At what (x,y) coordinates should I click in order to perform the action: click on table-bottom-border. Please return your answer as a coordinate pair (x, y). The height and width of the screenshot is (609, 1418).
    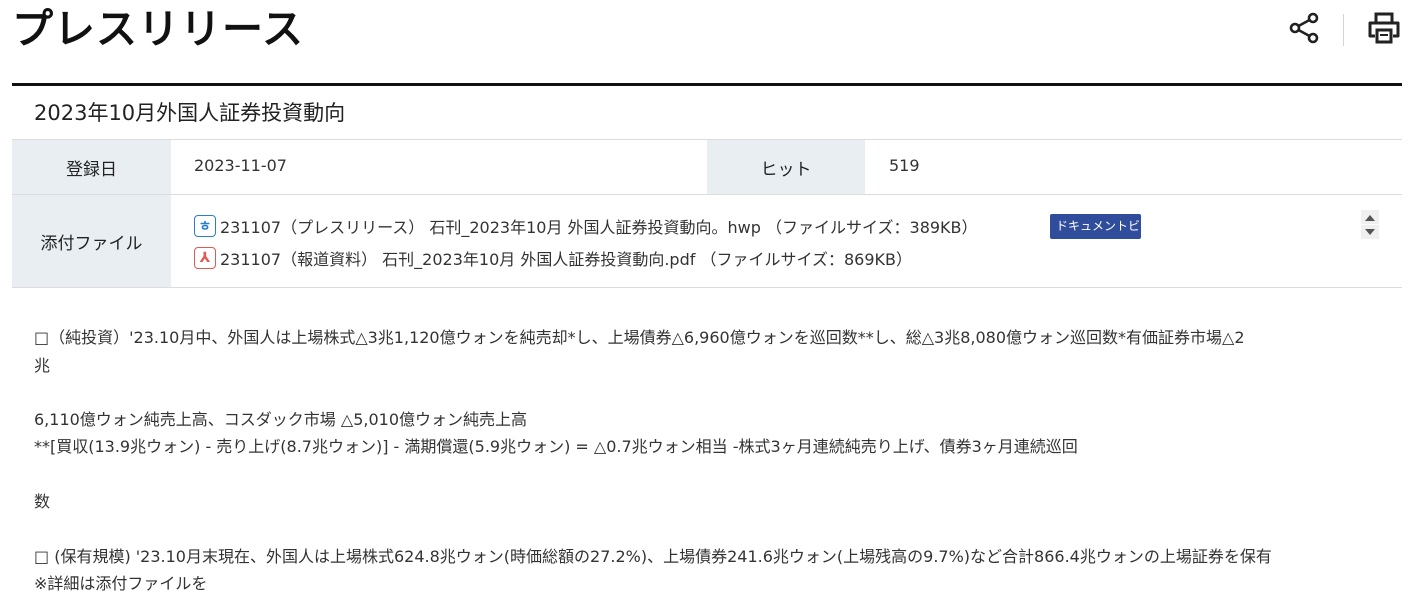
    Looking at the image, I should click on (707, 287).